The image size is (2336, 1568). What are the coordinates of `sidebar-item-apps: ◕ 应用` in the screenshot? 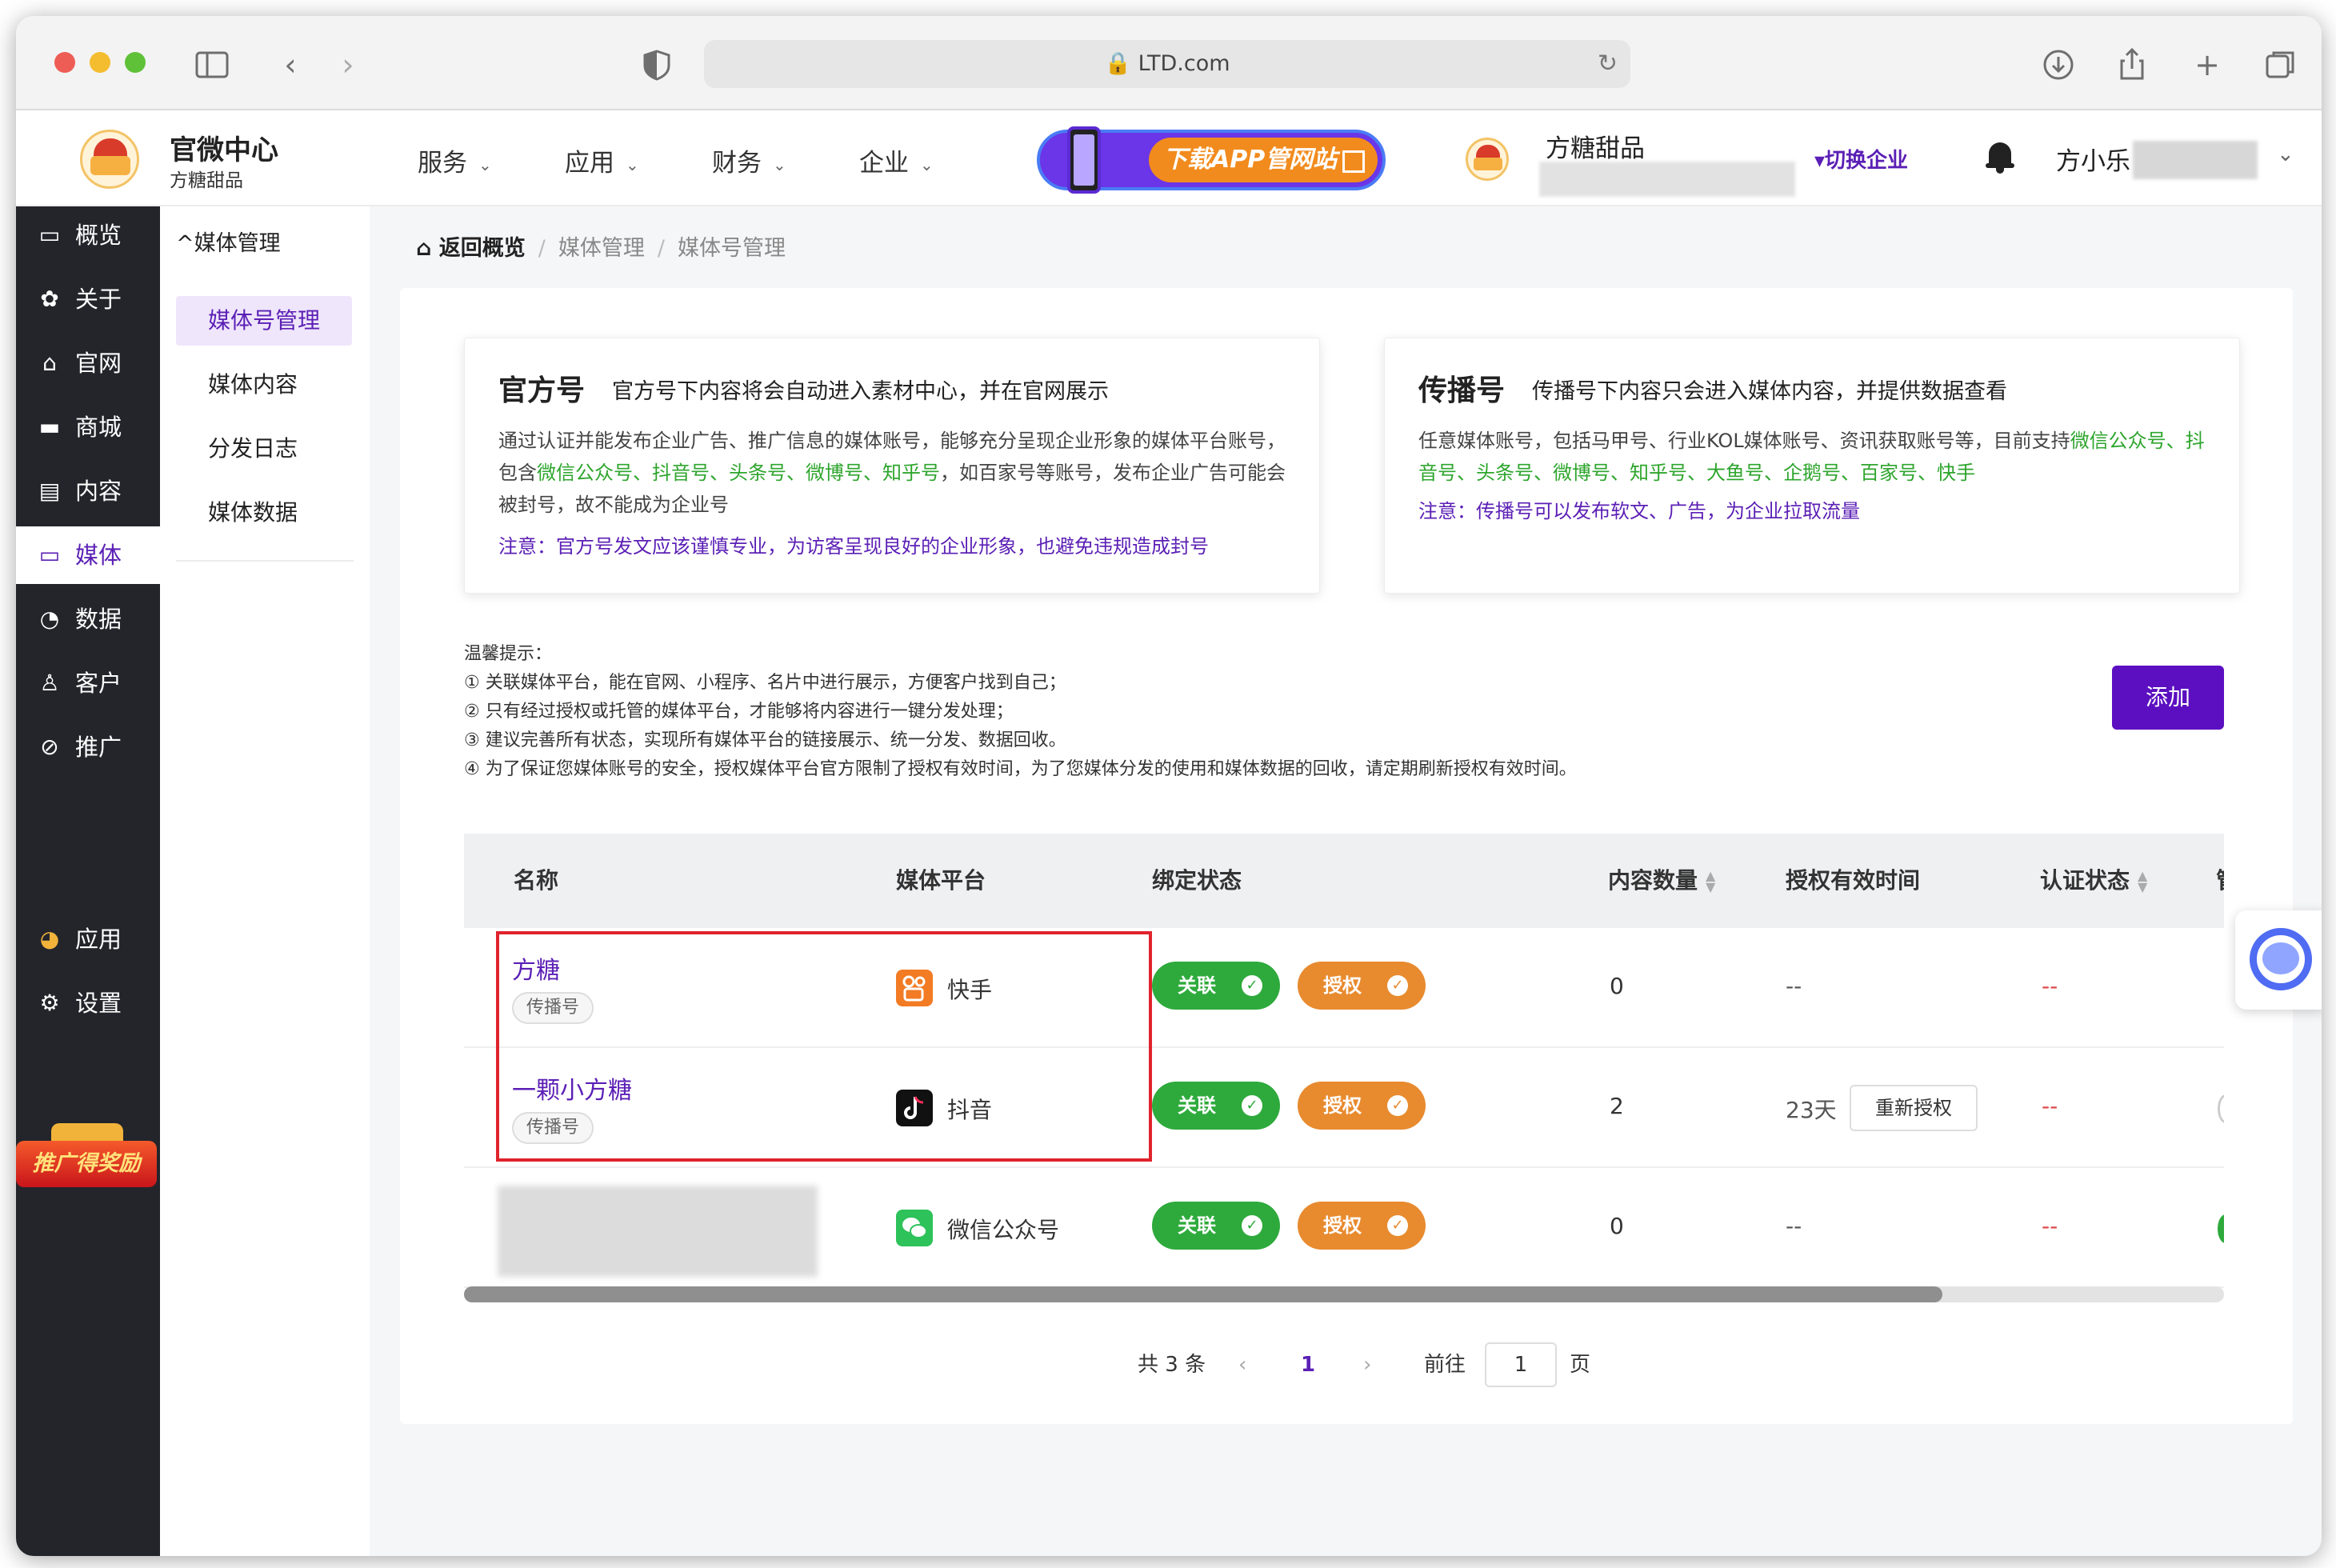 It's located at (88, 939).